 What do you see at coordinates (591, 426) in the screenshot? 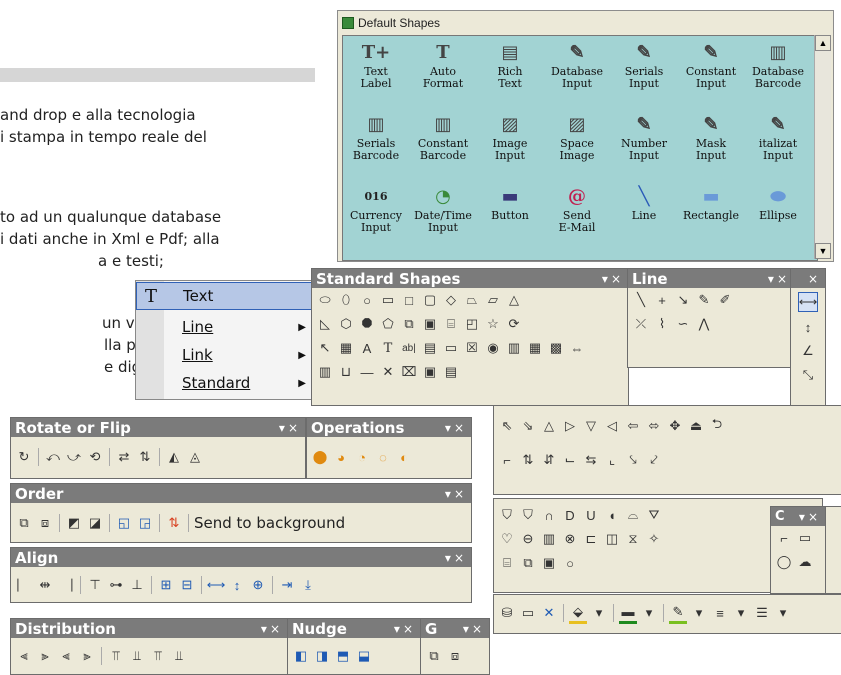
I see `arrow-down-icon: ▽` at bounding box center [591, 426].